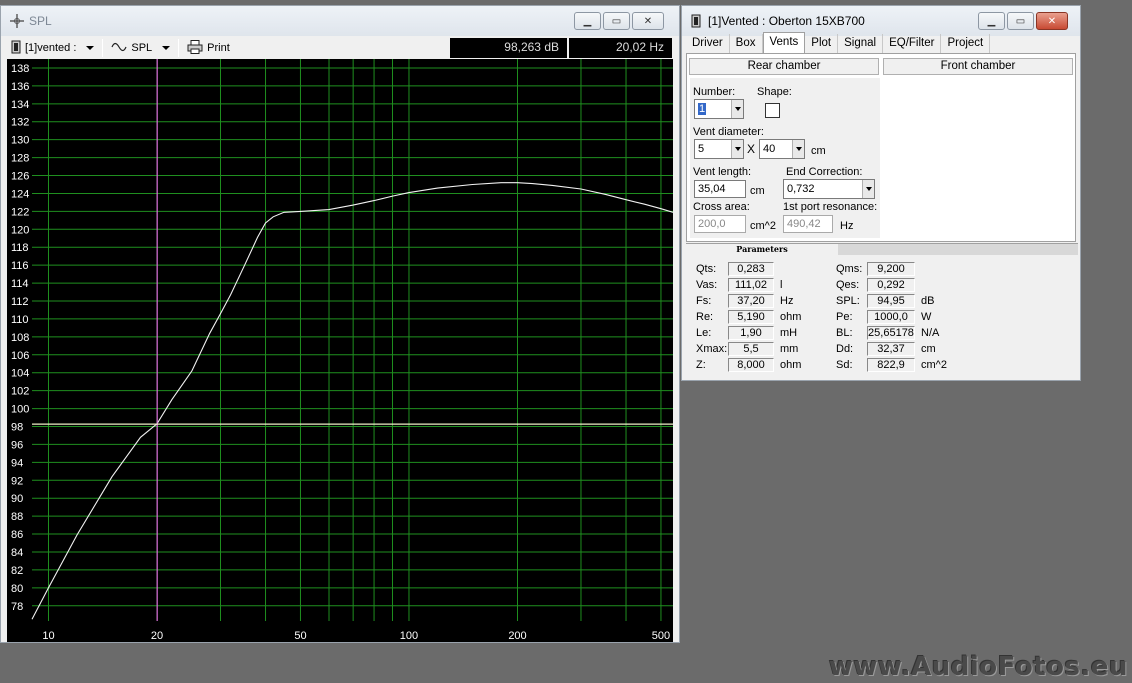 The height and width of the screenshot is (683, 1132). Describe the element at coordinates (20, 302) in the screenshot. I see `y-tick-label: 112` at that location.